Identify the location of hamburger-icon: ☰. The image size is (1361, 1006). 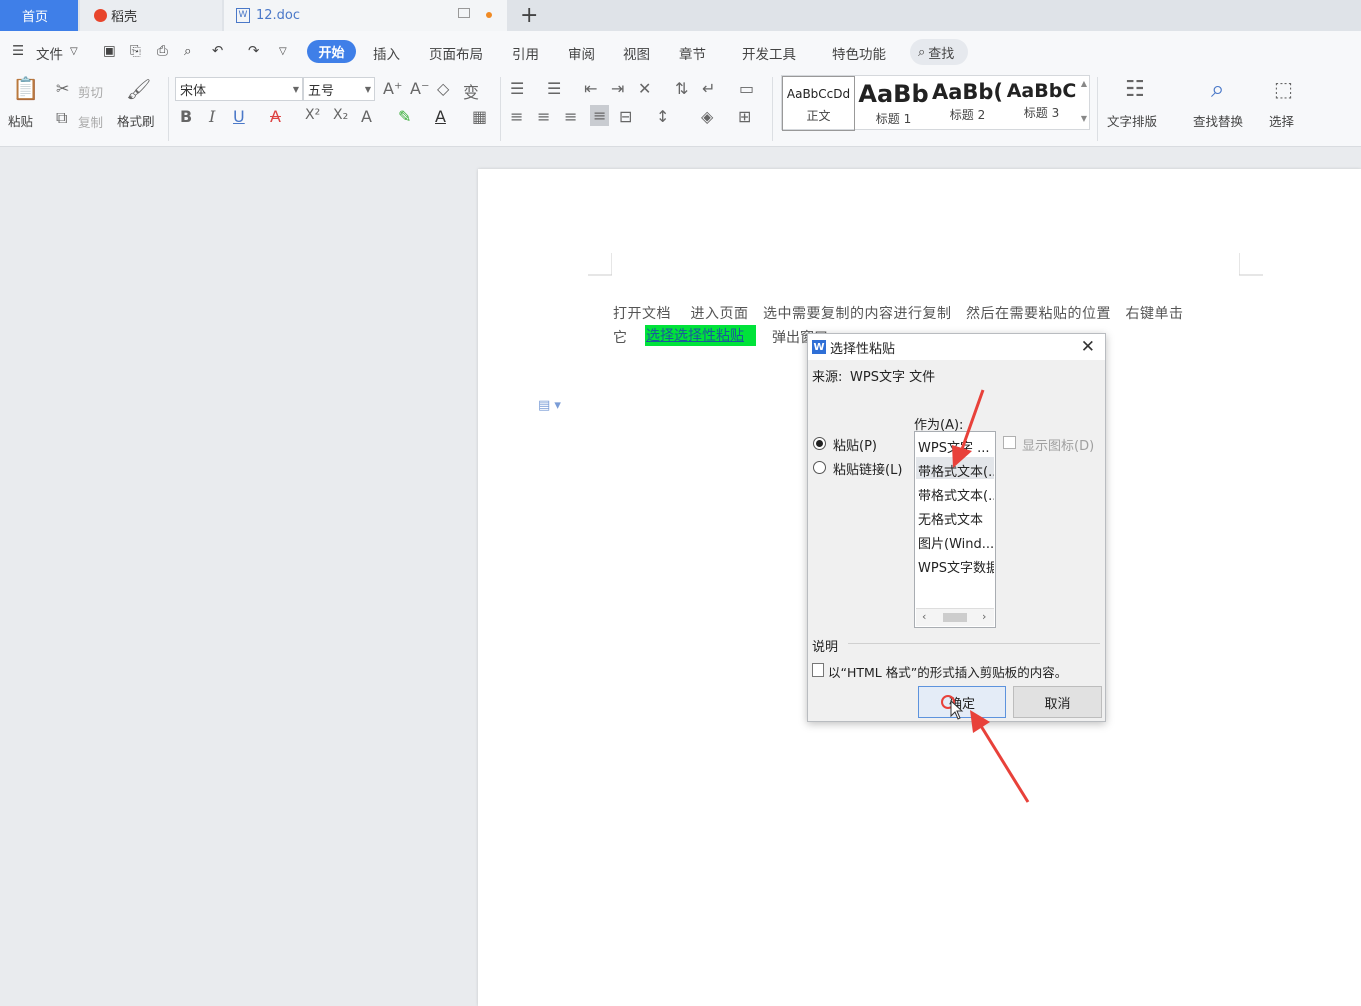
(18, 51).